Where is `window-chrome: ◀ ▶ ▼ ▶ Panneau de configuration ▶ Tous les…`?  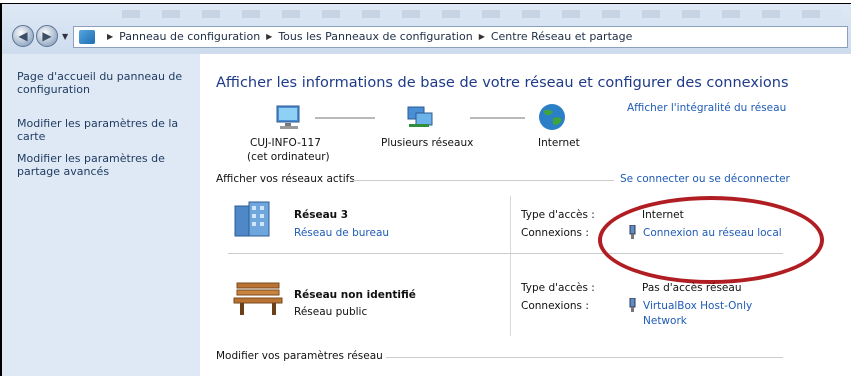
window-chrome: ◀ ▶ ▼ ▶ Panneau de configuration ▶ Tous les… is located at coordinates (426, 29).